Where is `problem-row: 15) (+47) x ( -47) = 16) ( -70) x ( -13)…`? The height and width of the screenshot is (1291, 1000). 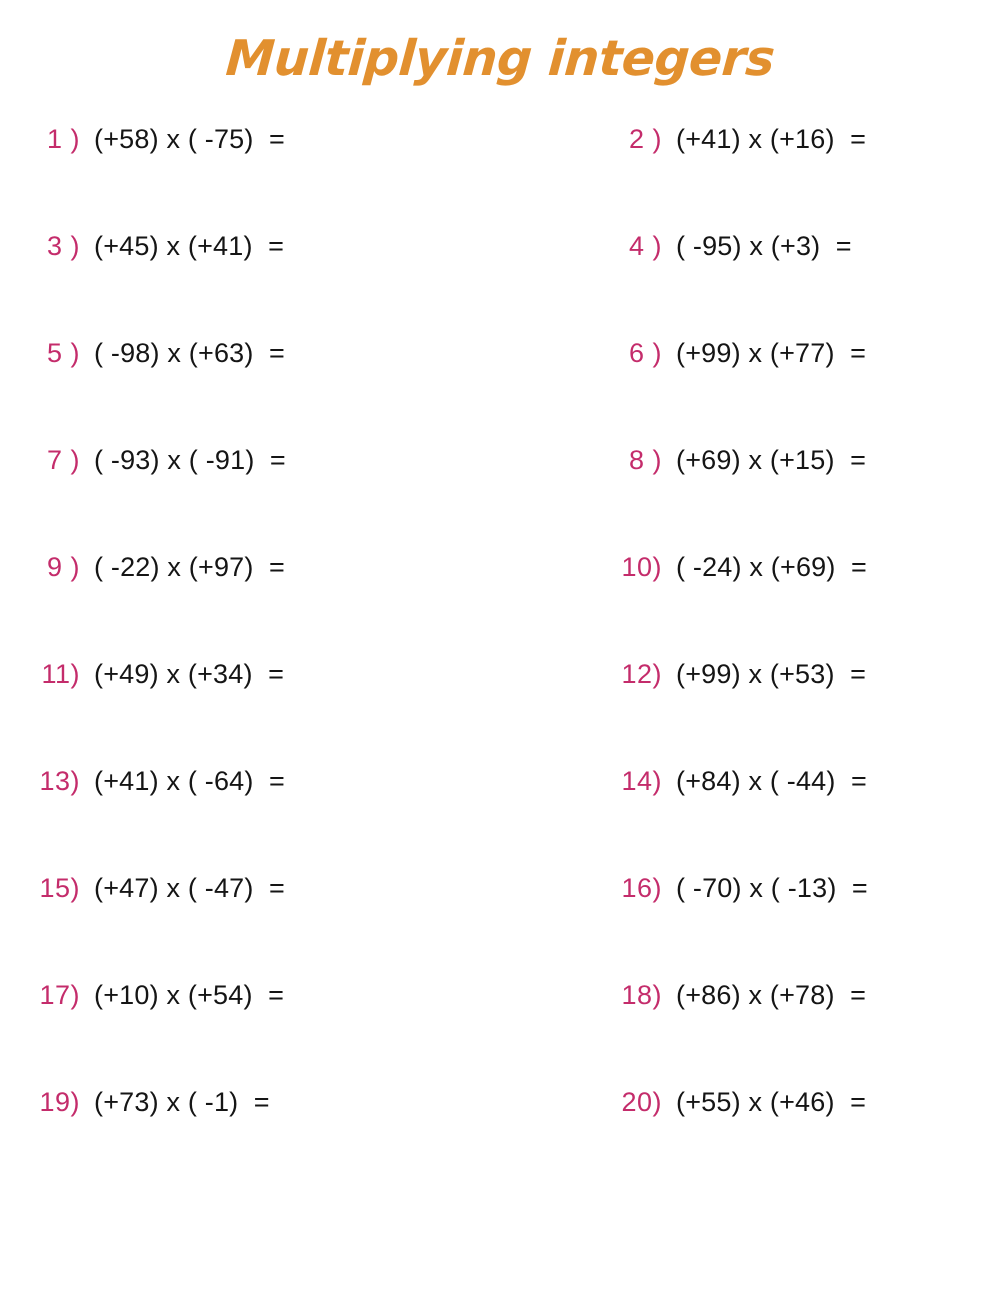
problem-row: 15) (+47) x ( -47) = 16) ( -70) x ( -13)… is located at coordinates (500, 888).